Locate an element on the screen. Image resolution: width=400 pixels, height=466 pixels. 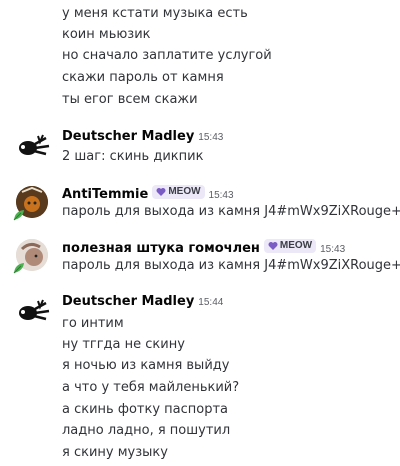
username: AntiTemmie is located at coordinates (105, 194).